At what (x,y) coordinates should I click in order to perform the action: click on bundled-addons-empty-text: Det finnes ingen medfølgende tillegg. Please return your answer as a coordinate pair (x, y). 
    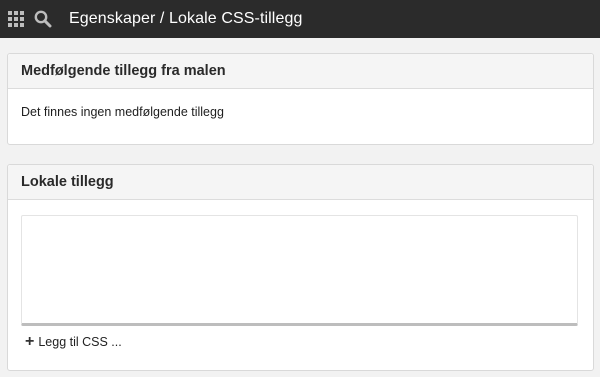
    Looking at the image, I should click on (122, 112).